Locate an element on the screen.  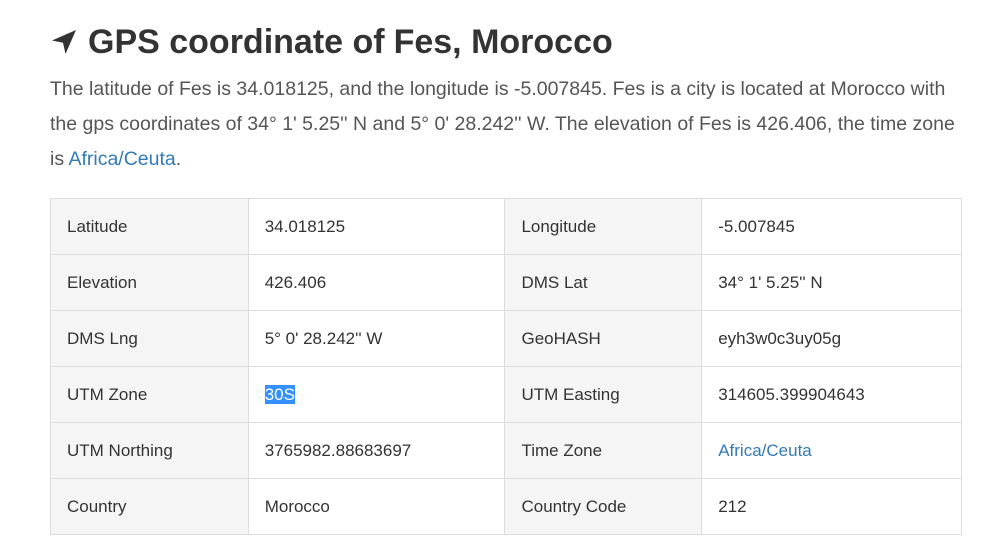
country-code-label: Country Code is located at coordinates (603, 506).